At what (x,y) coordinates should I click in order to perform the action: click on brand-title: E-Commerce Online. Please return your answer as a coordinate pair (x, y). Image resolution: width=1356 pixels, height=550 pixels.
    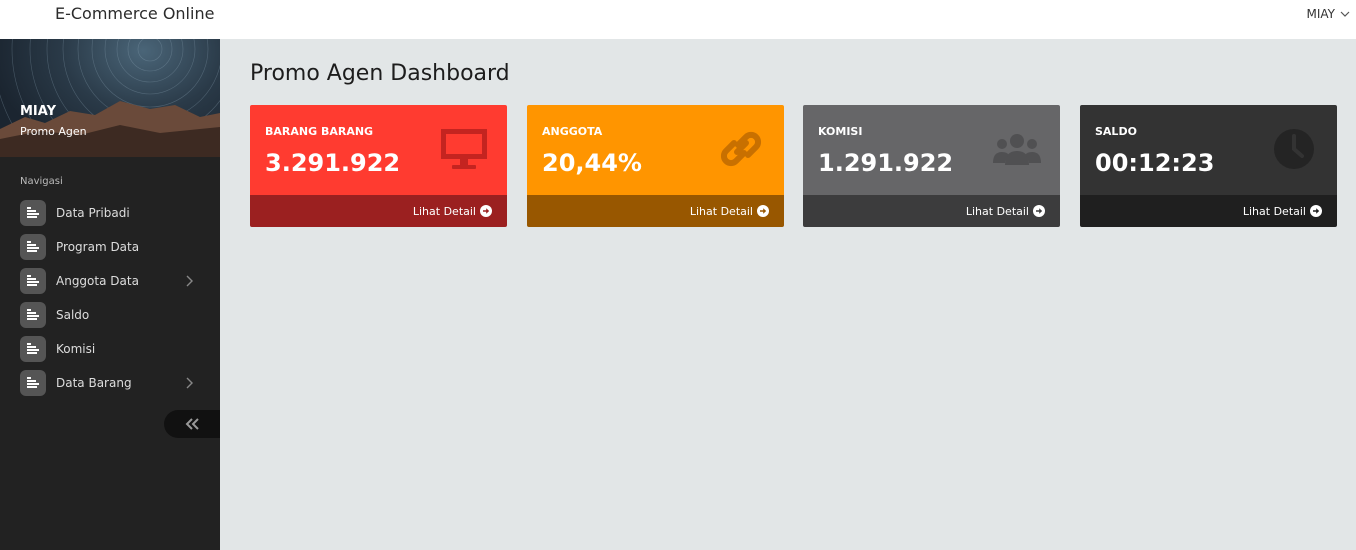
    Looking at the image, I should click on (134, 13).